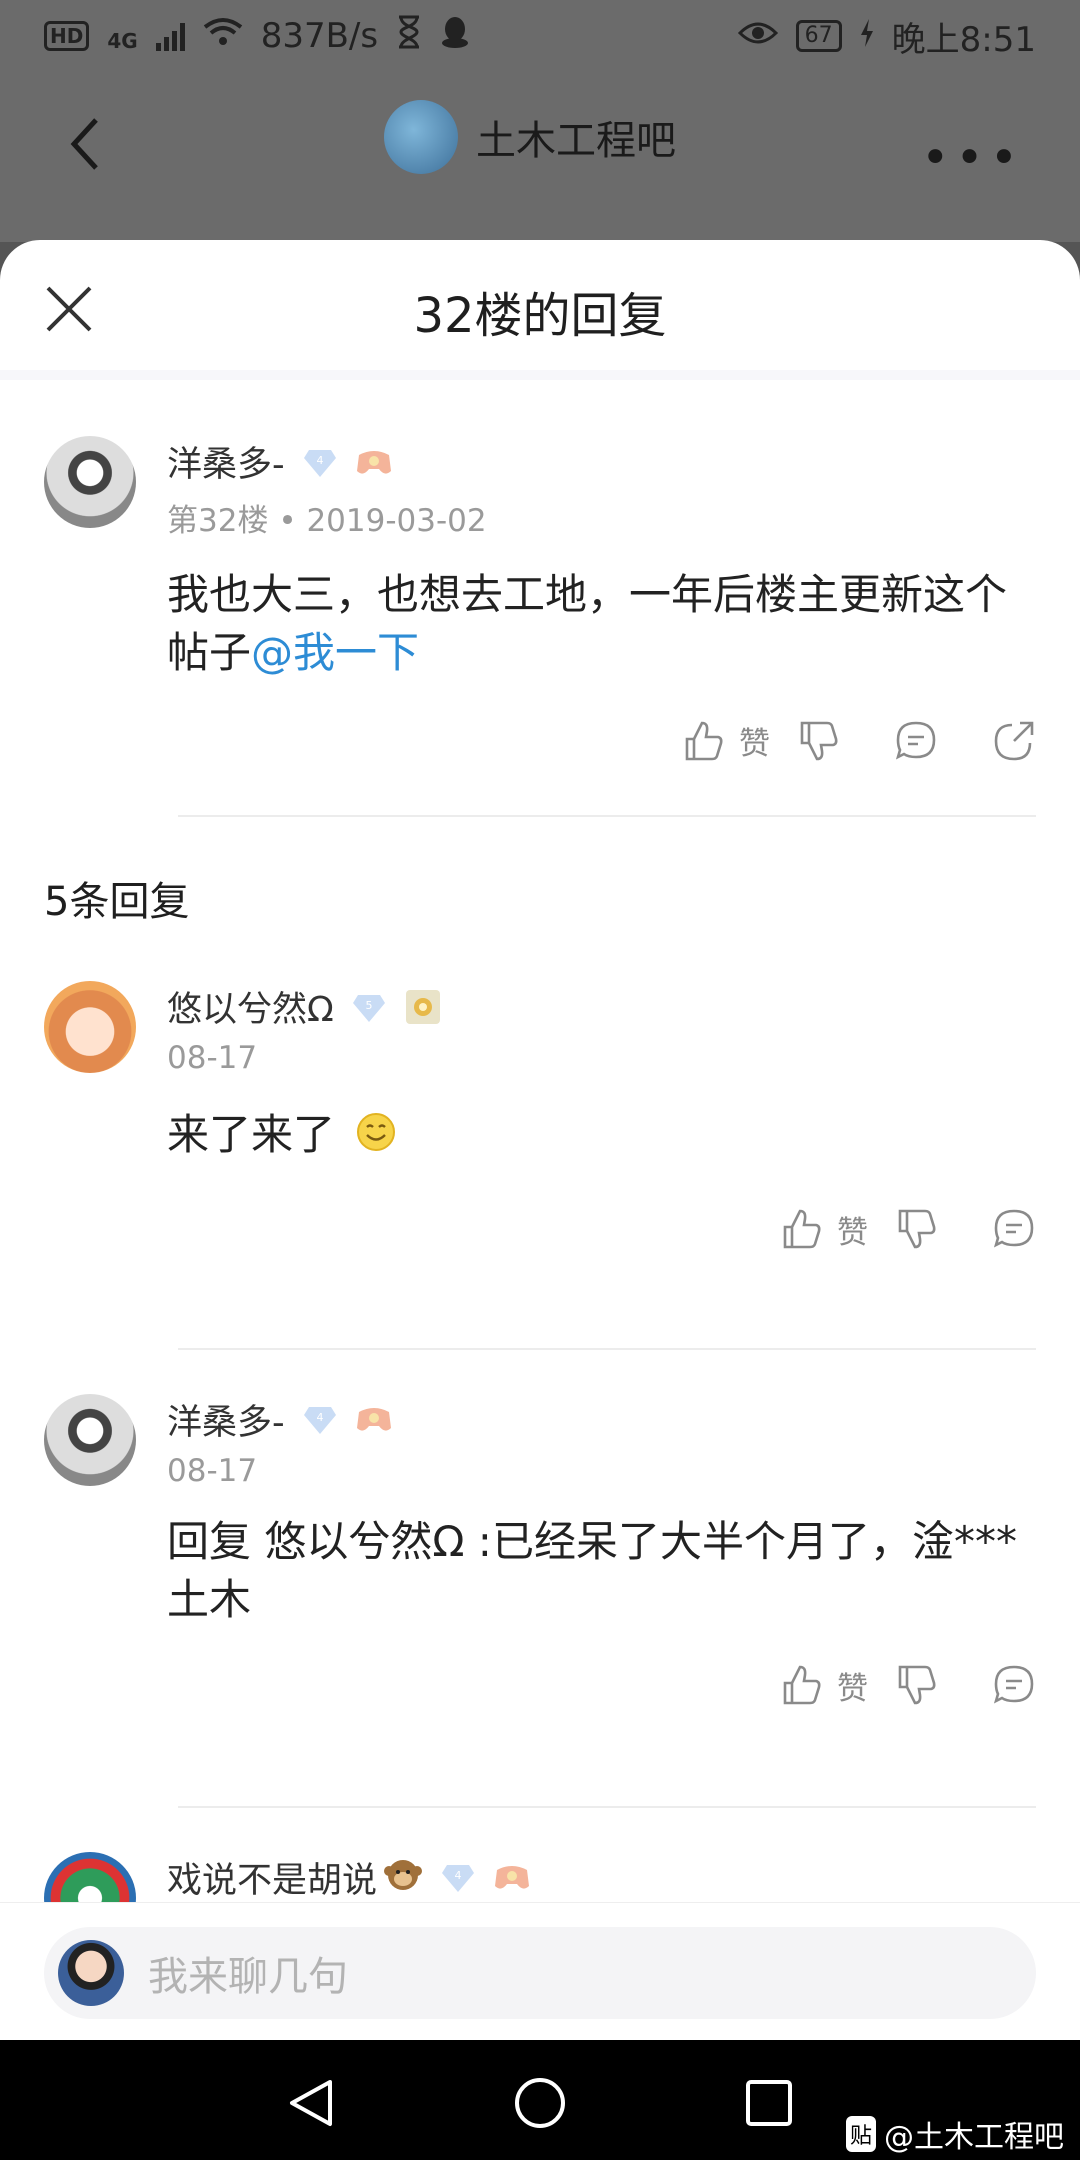 Image resolution: width=1080 pixels, height=2160 pixels. What do you see at coordinates (601, 517) in the screenshot?
I see `post-meta: 第32楼 • 2019-03-02` at bounding box center [601, 517].